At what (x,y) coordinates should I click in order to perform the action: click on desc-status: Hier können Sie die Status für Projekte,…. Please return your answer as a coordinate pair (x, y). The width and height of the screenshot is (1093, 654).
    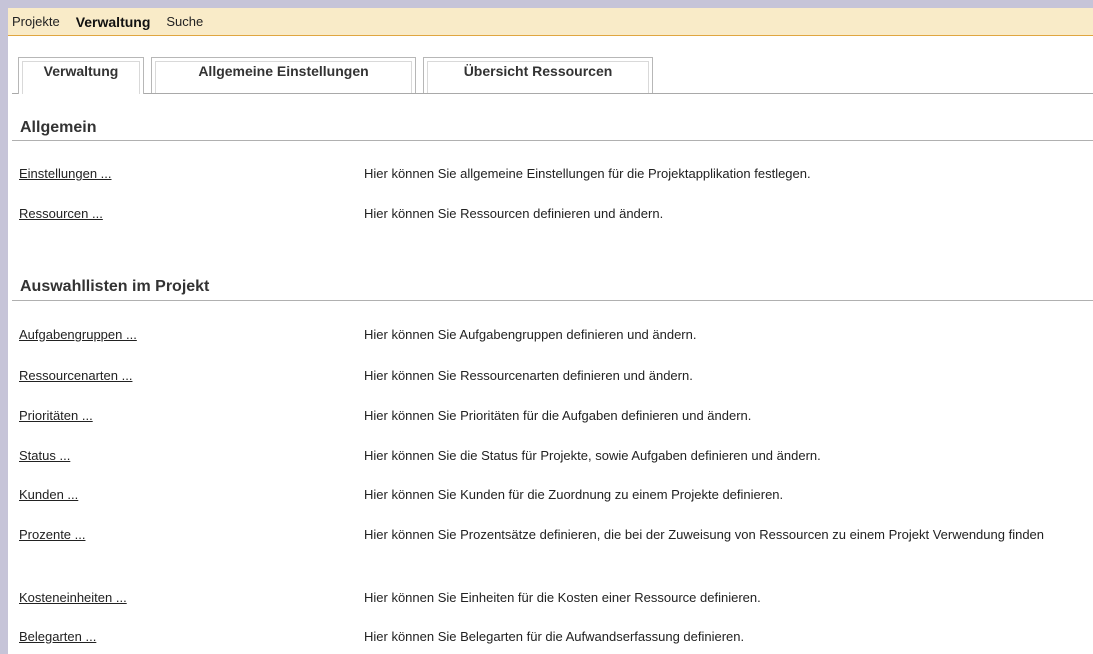
    Looking at the image, I should click on (592, 455).